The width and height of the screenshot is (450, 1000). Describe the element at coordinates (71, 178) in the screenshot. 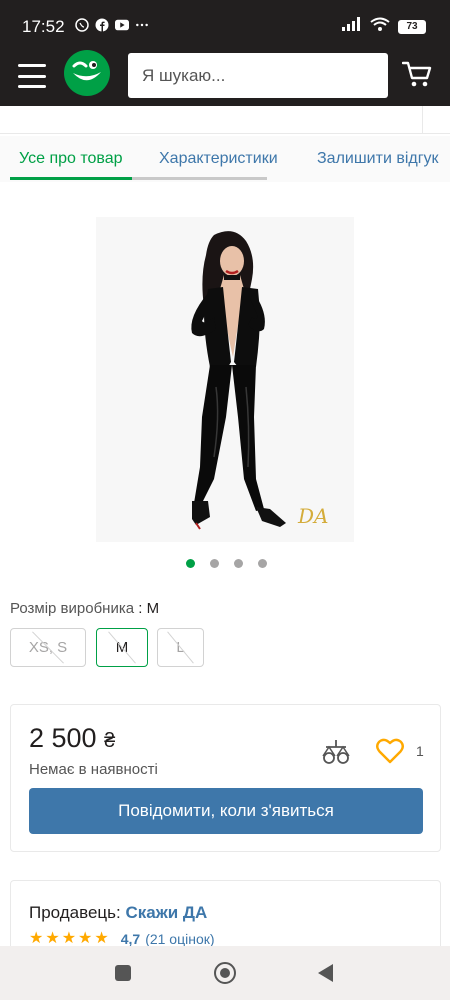

I see `active-tab-indicator` at that location.